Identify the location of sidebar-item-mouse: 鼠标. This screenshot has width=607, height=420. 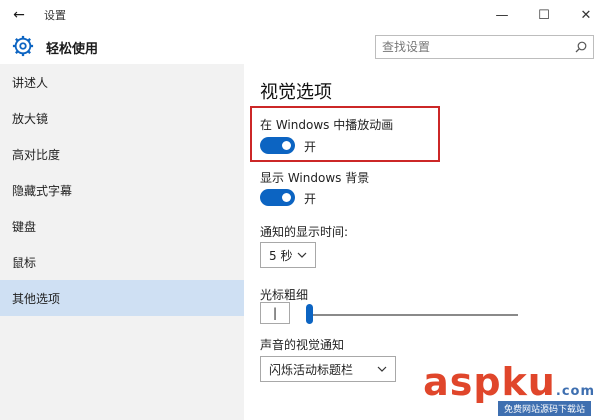
(122, 262).